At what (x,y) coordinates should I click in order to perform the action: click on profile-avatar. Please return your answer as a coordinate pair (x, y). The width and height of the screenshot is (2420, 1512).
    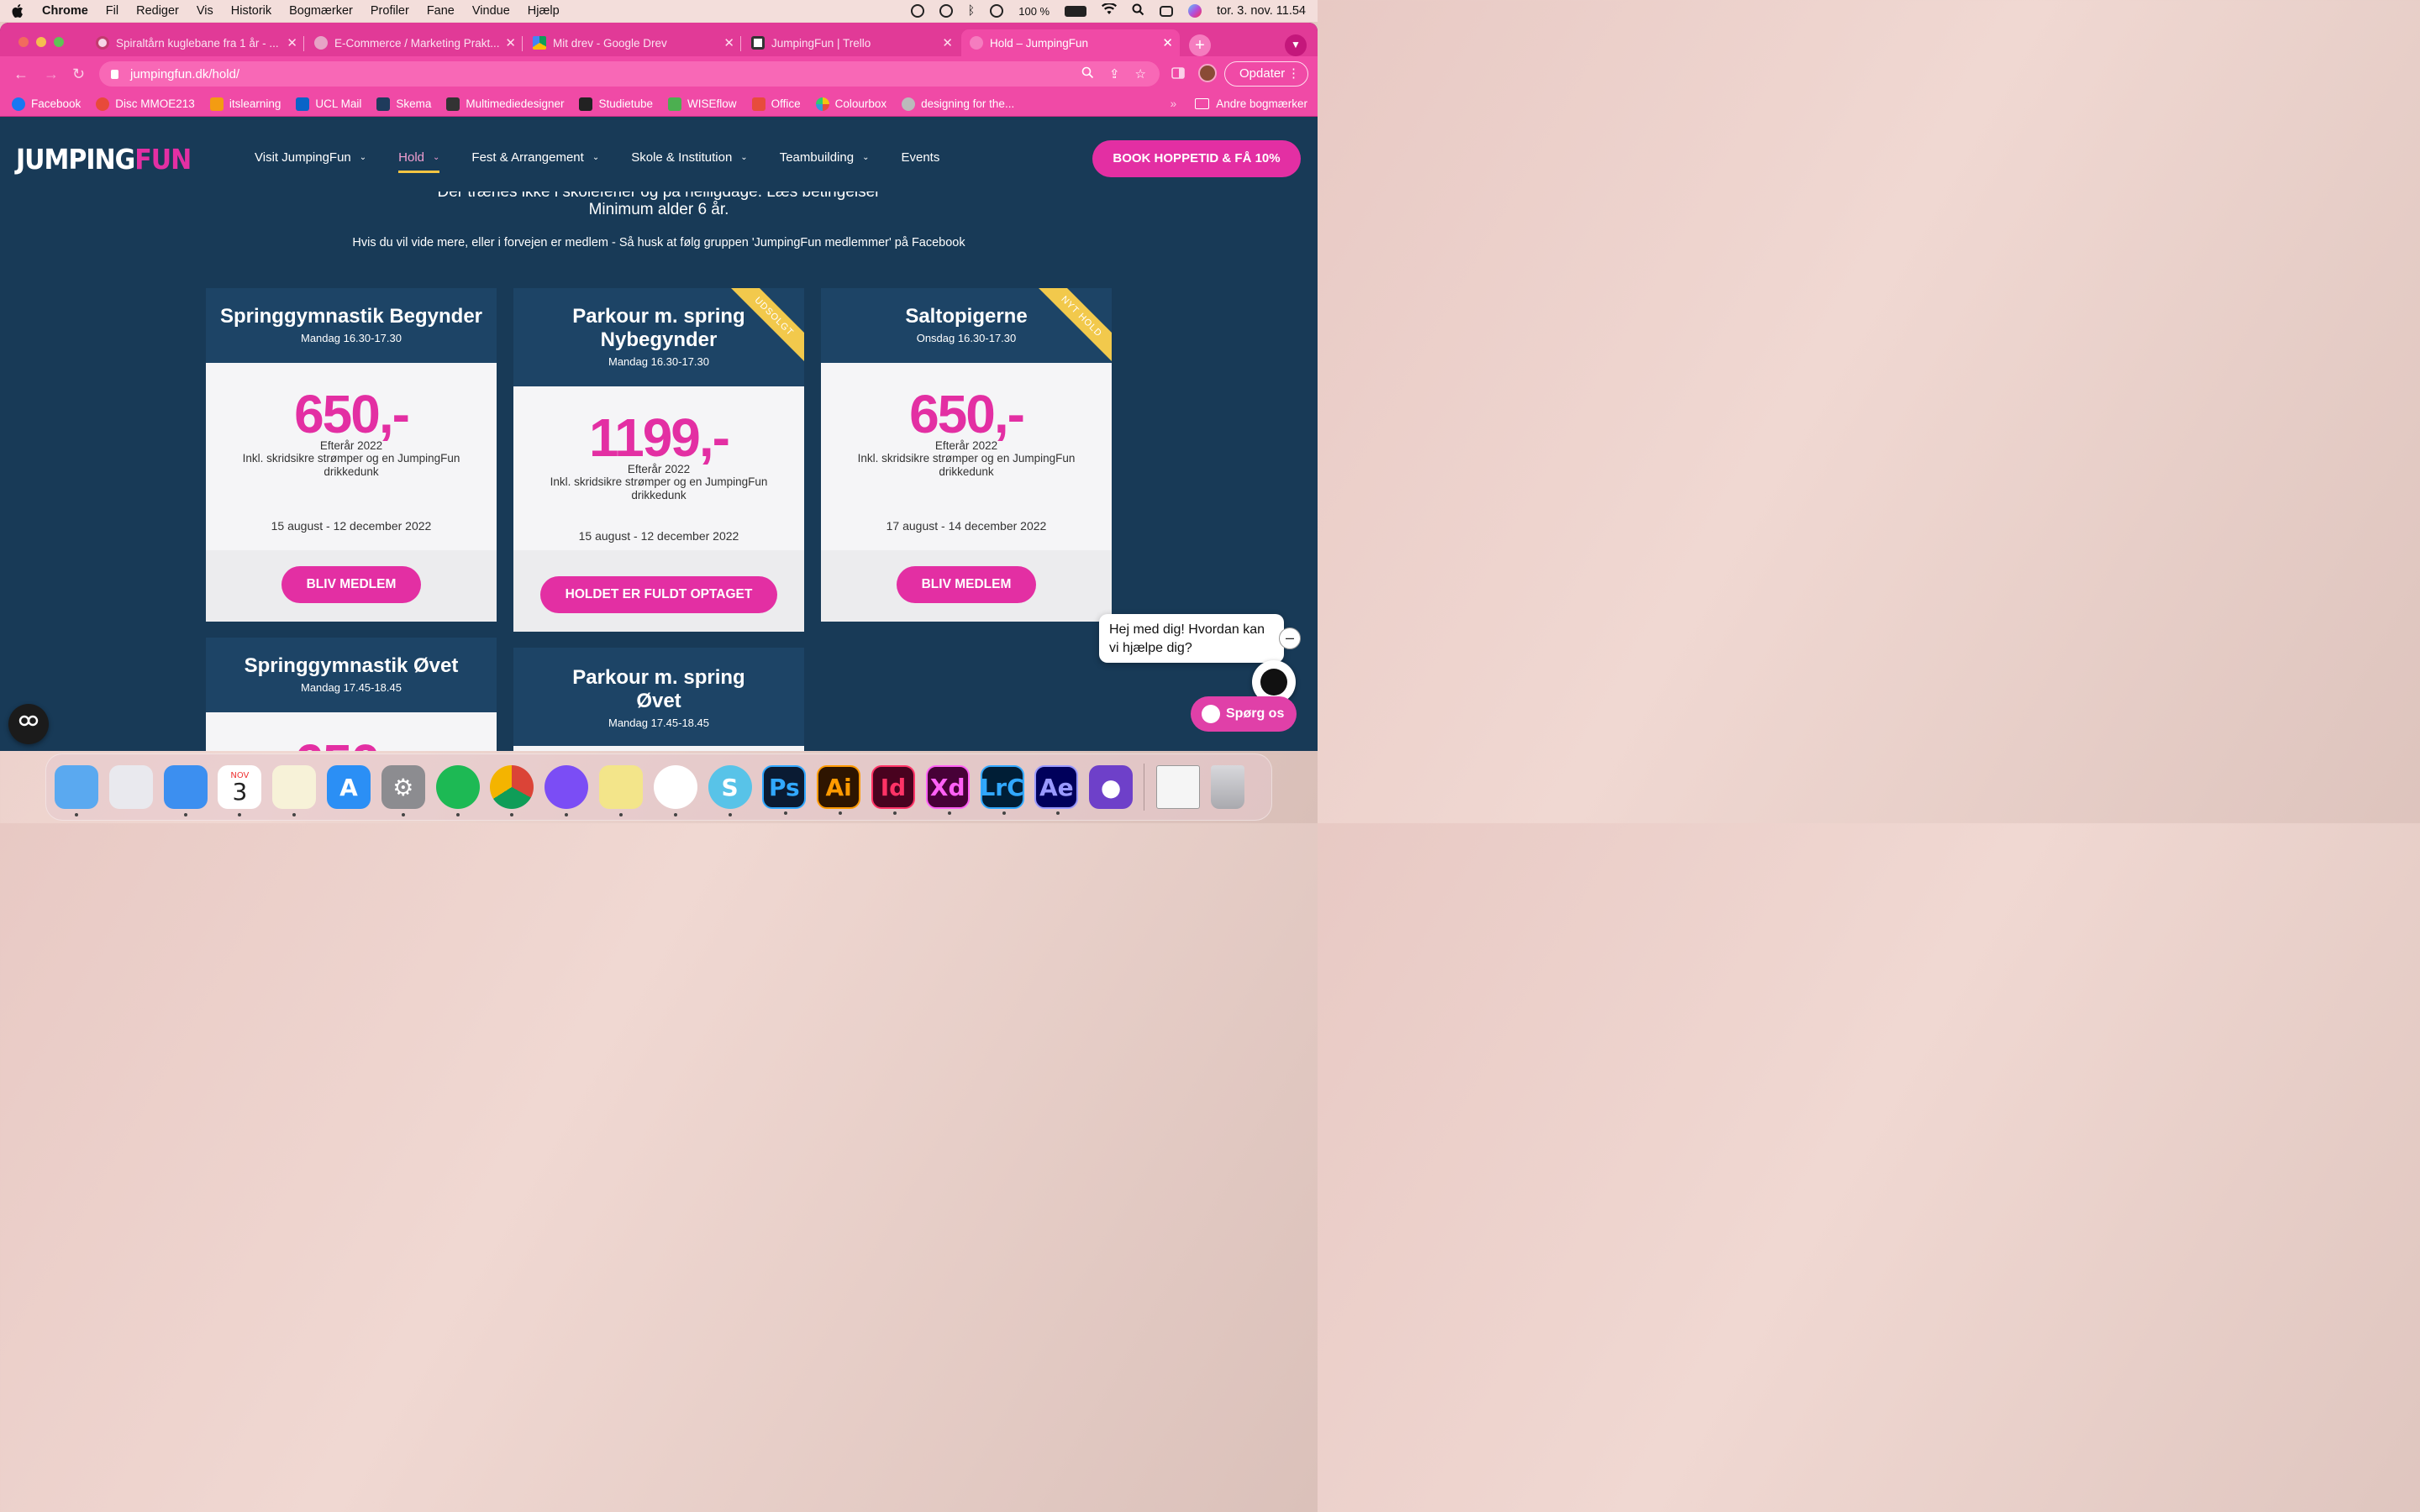
    Looking at the image, I should click on (1207, 73).